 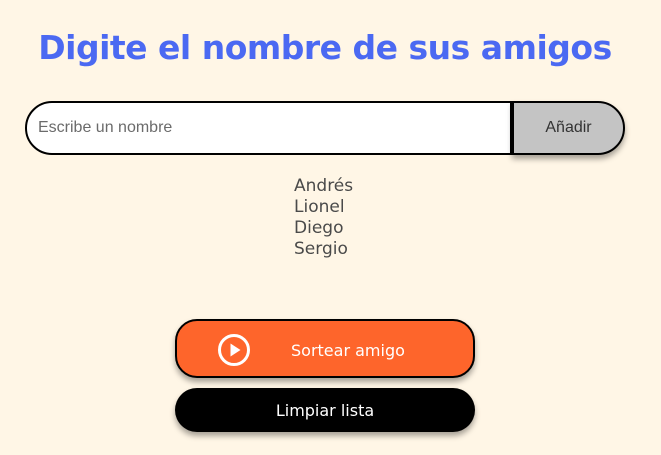 I want to click on page-title: Digite el nombre de sus amigos, so click(x=325, y=47).